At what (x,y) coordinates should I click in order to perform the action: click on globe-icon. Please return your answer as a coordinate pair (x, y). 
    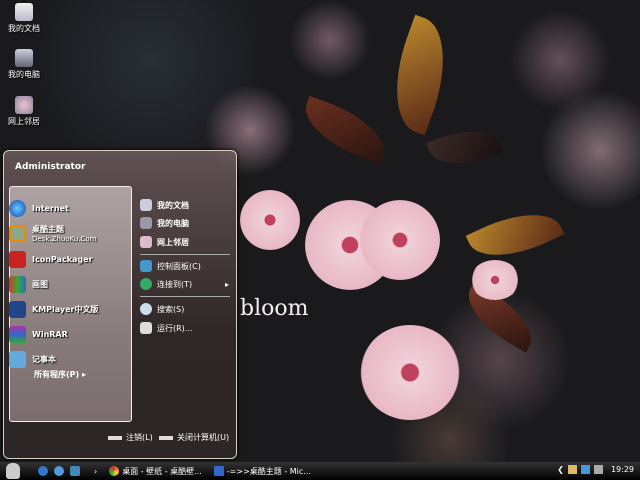
    Looking at the image, I should click on (146, 284).